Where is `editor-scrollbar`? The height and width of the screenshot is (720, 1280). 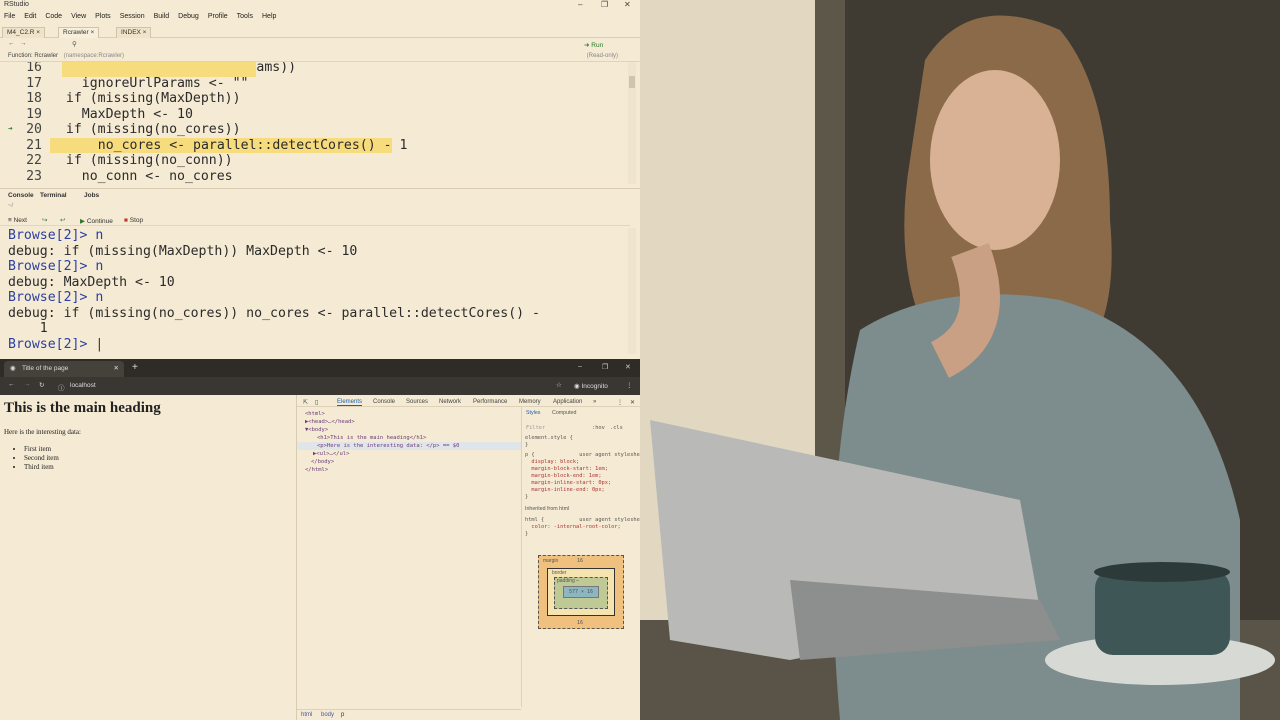
editor-scrollbar is located at coordinates (632, 123).